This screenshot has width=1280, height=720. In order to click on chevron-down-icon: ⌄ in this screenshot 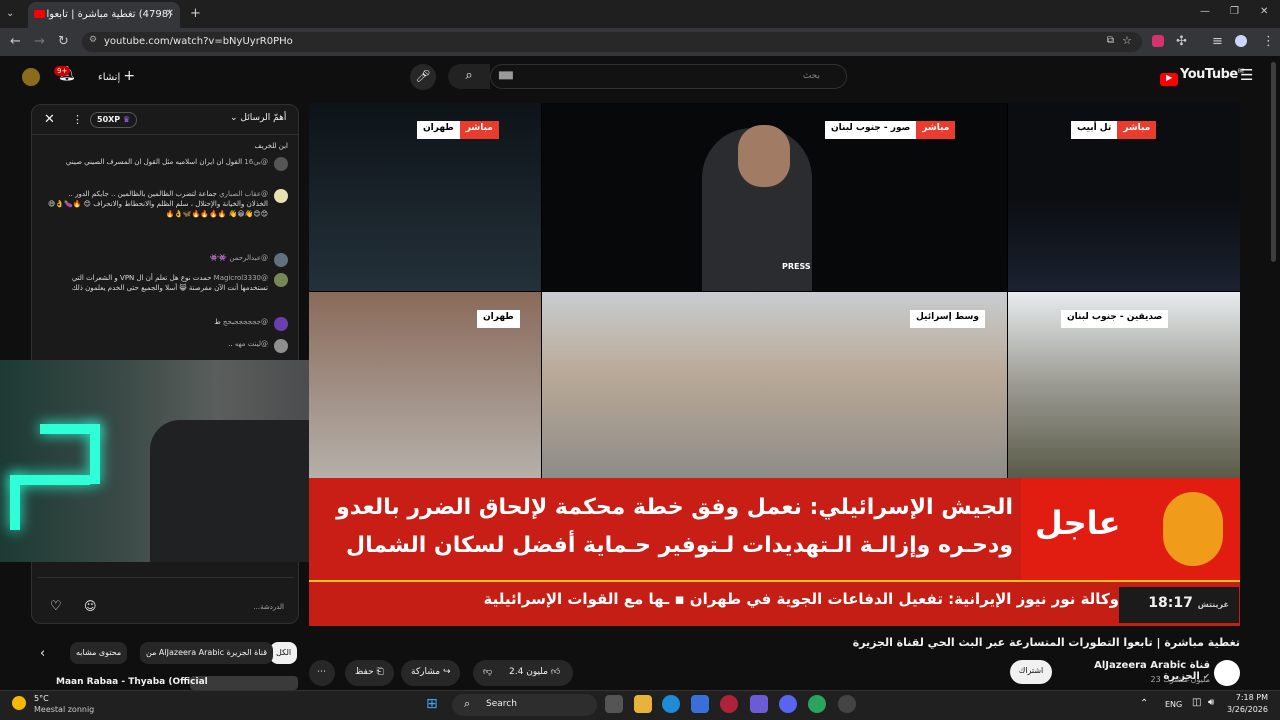, I will do `click(234, 118)`.